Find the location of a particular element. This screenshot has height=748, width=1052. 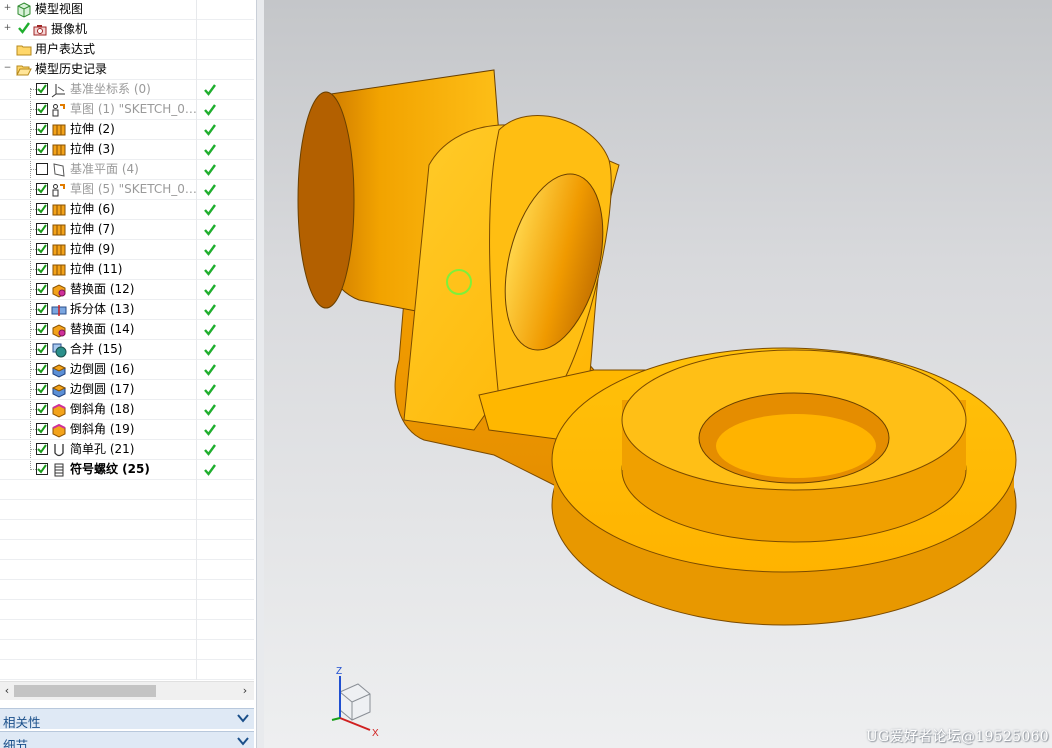

tree-node-model-views: + 模型视图 is located at coordinates (127, 10).